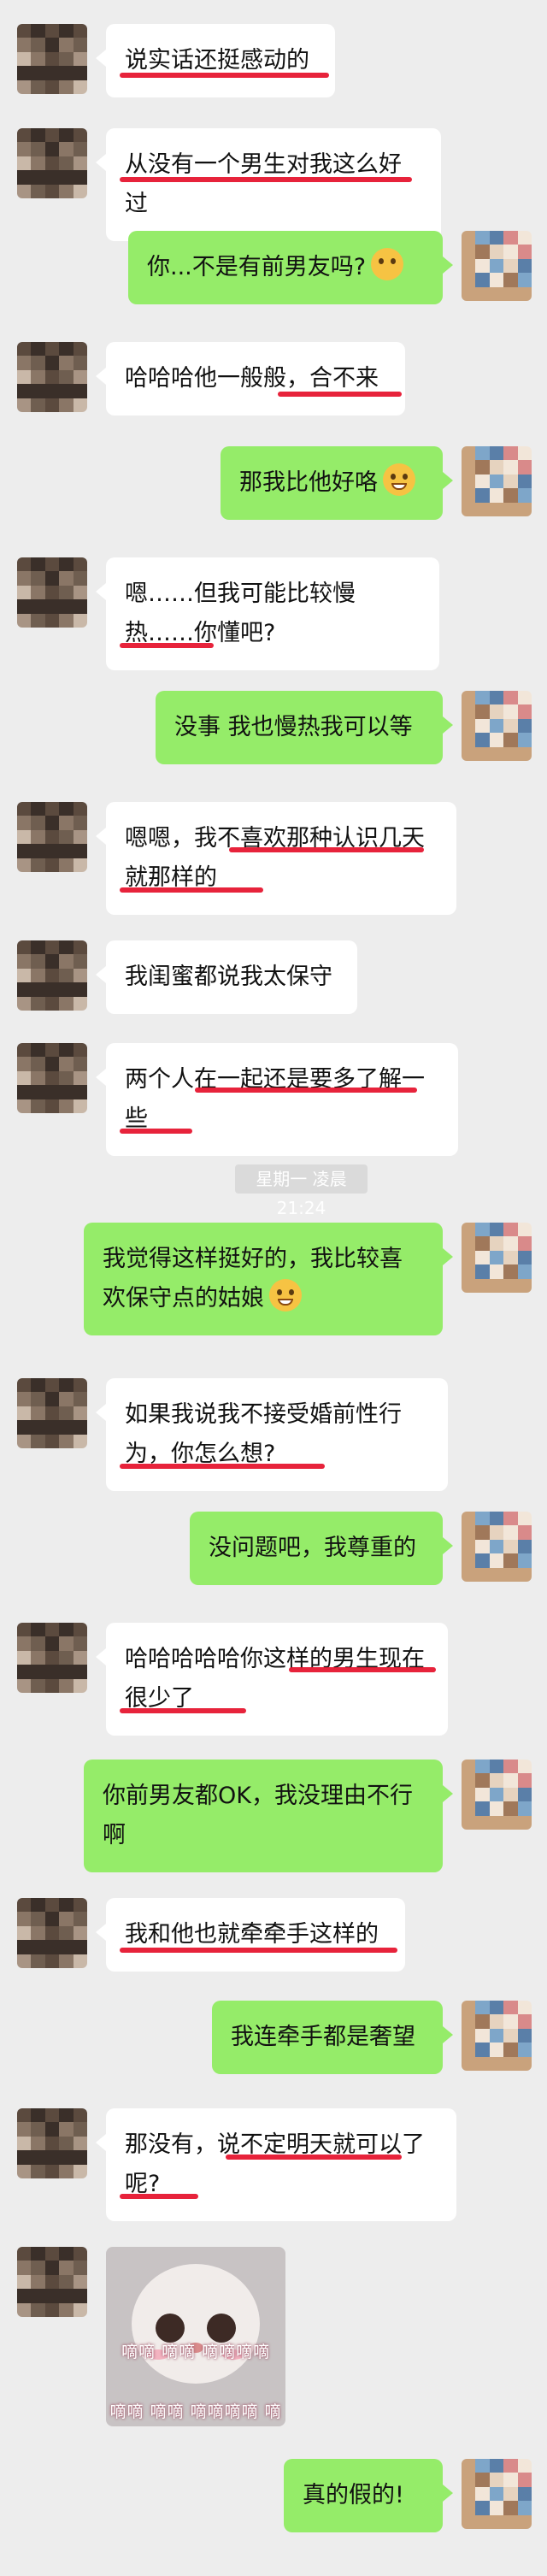 This screenshot has width=547, height=2576. I want to click on message-bubble: 哈哈哈哈哈你这样的男生现在很少了, so click(272, 1679).